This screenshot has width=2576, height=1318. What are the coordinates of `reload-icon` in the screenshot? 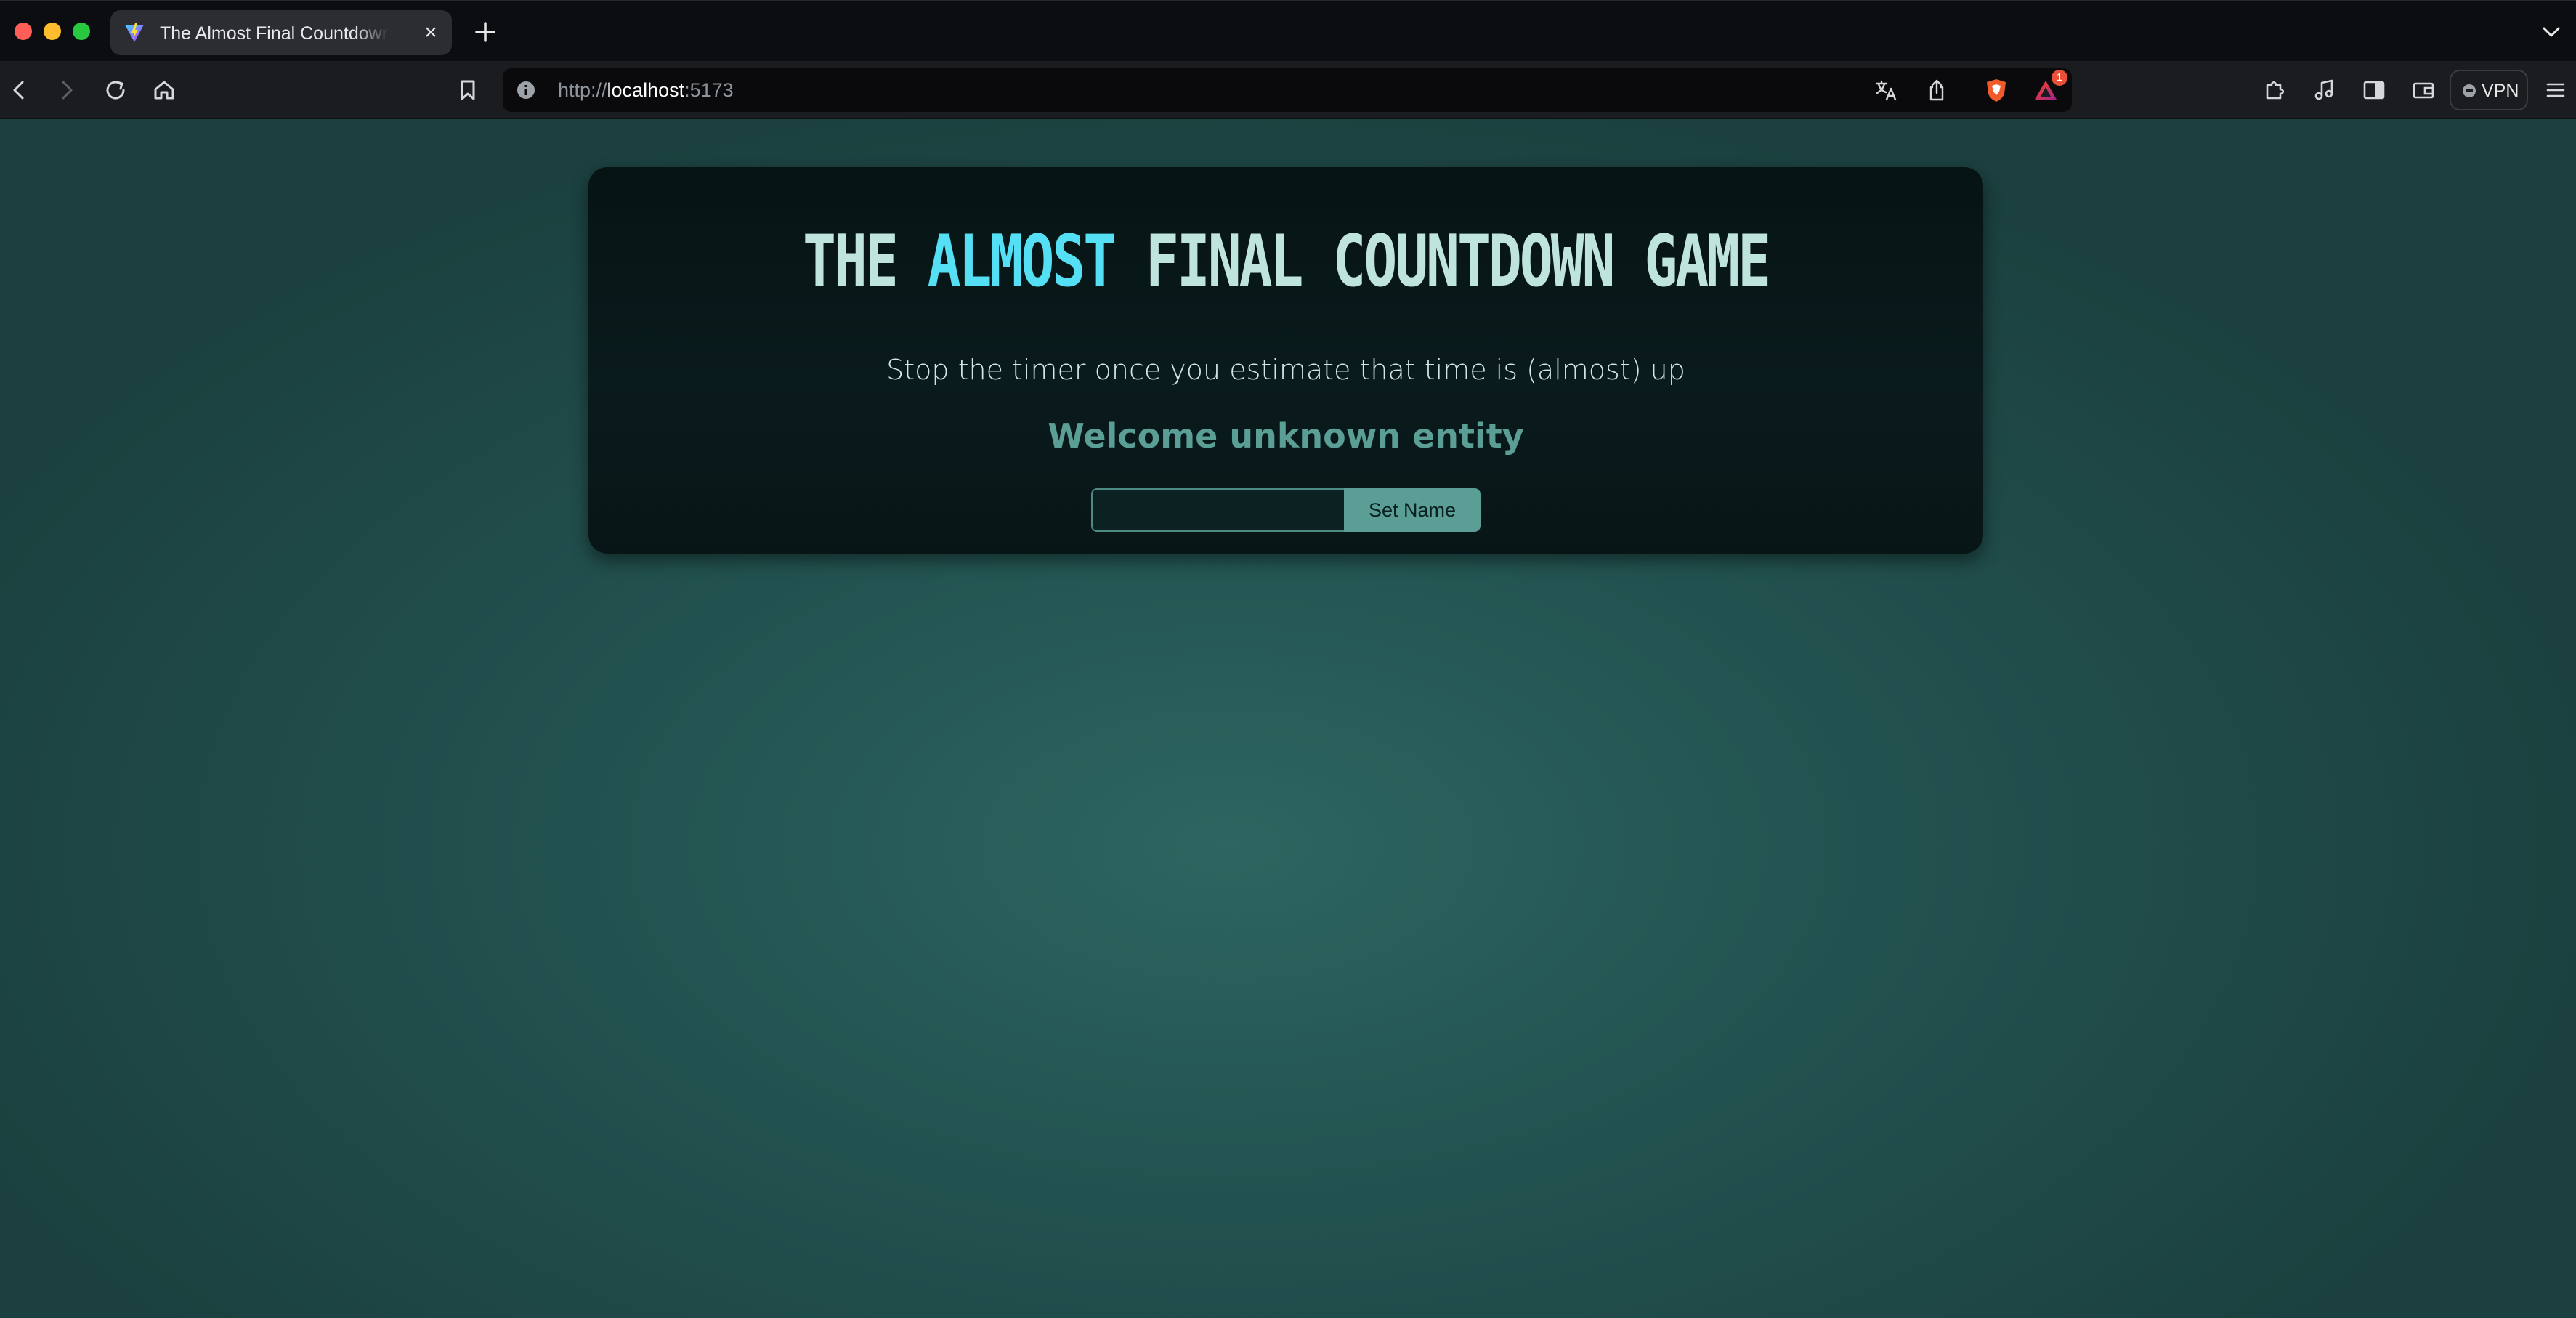 It's located at (116, 90).